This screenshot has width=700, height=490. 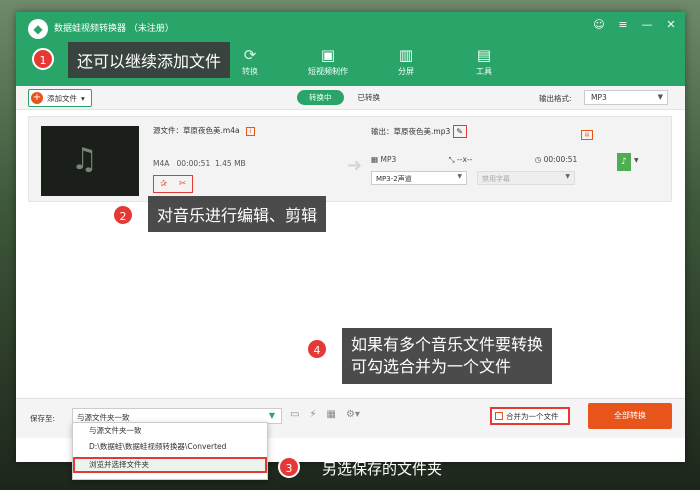 What do you see at coordinates (37, 98) in the screenshot?
I see `plus-icon: +` at bounding box center [37, 98].